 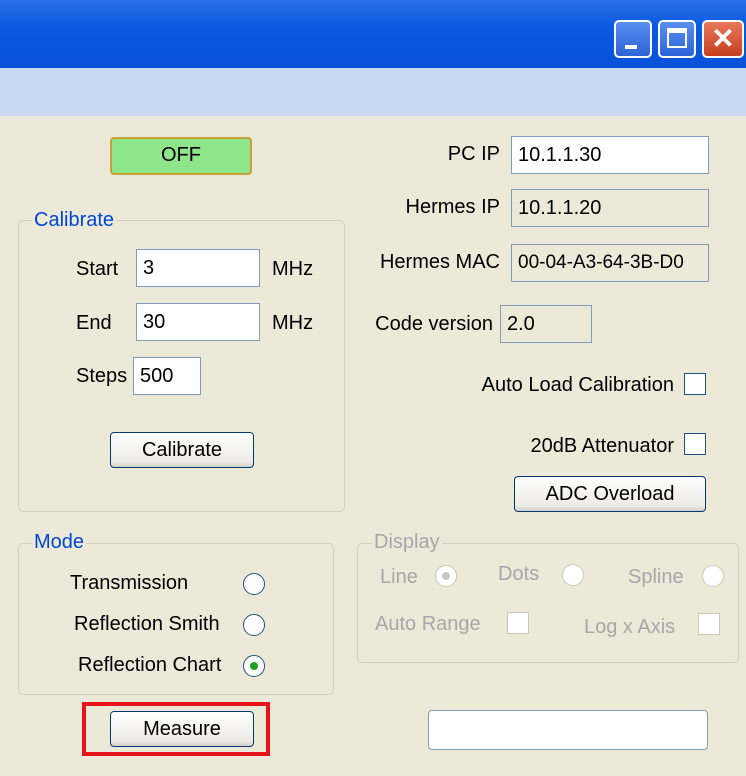 I want to click on maximize-icon, so click(x=677, y=38).